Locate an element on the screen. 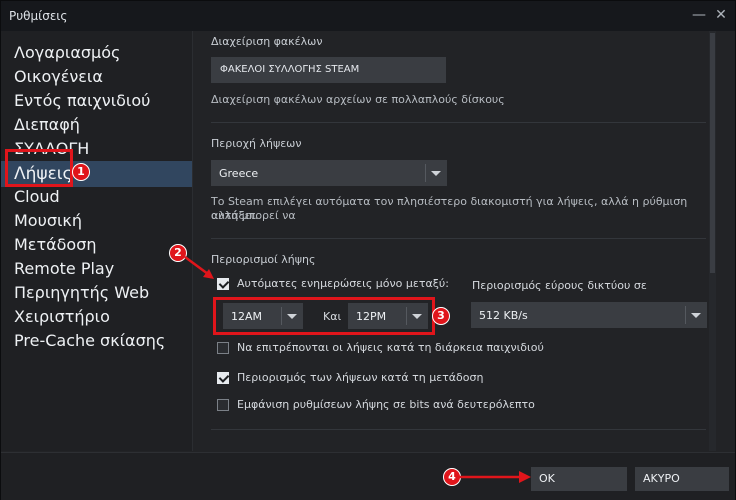 Image resolution: width=736 pixels, height=500 pixels. sidebar-item-web-browser: Περιηγητής Web is located at coordinates (96, 293).